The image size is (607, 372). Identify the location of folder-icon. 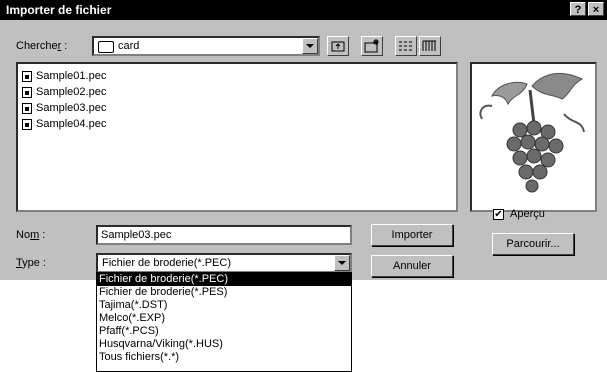
(106, 47).